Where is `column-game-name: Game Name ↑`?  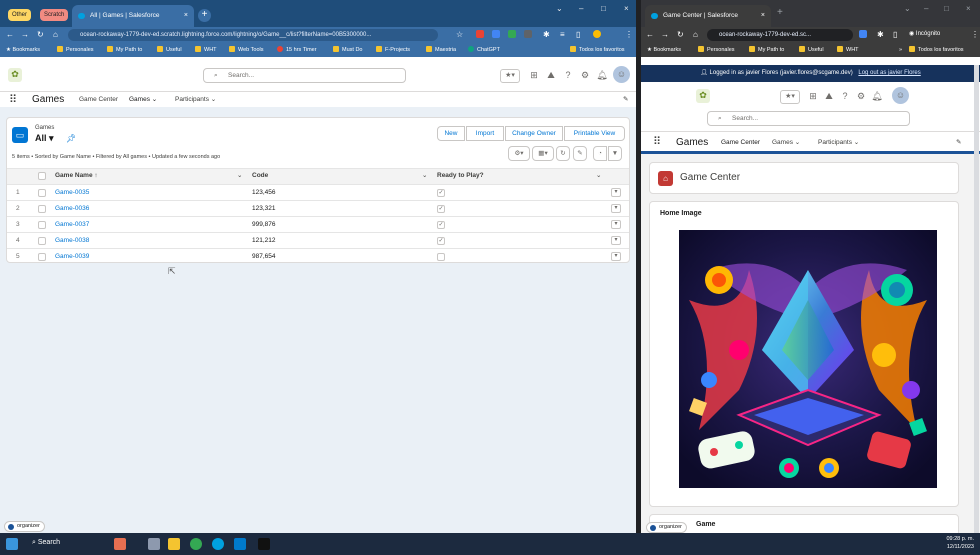 column-game-name: Game Name ↑ is located at coordinates (76, 176).